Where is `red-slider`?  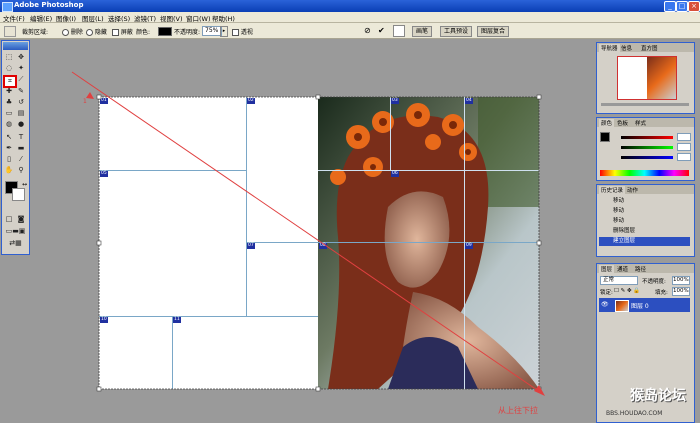 red-slider is located at coordinates (647, 137).